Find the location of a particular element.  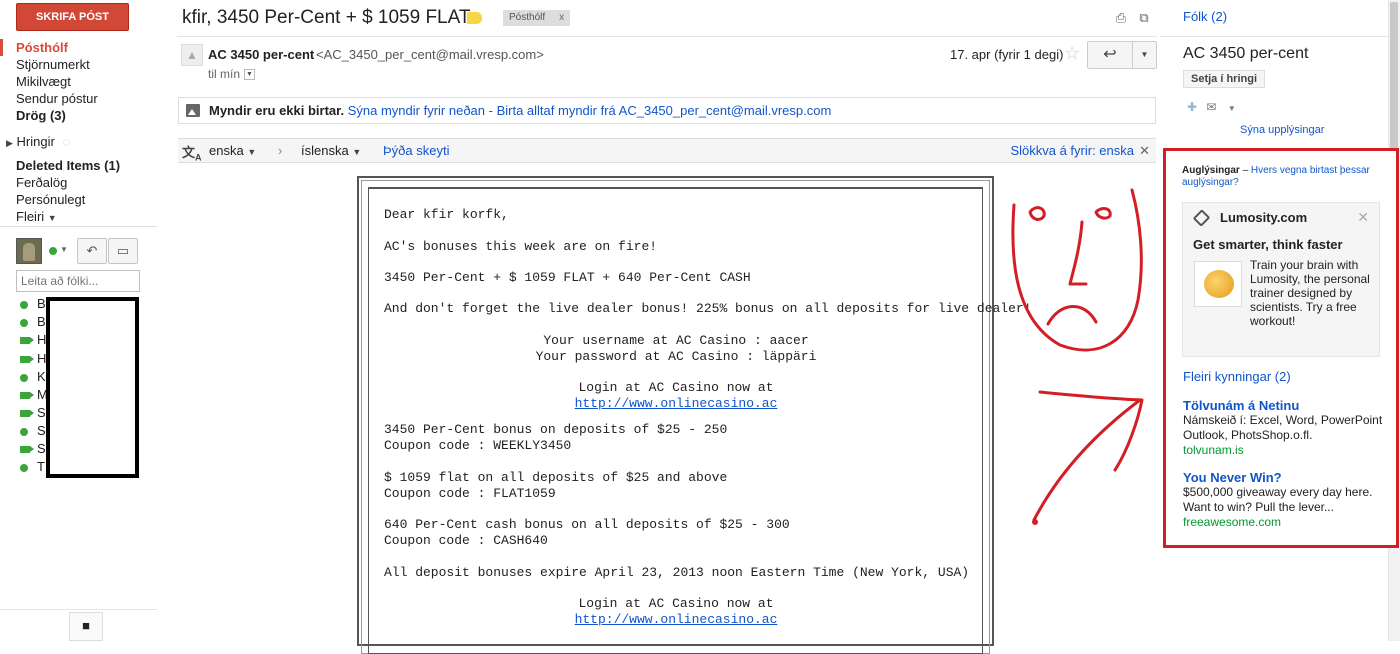

nav-item-important: Mikilvægt is located at coordinates (80, 81).